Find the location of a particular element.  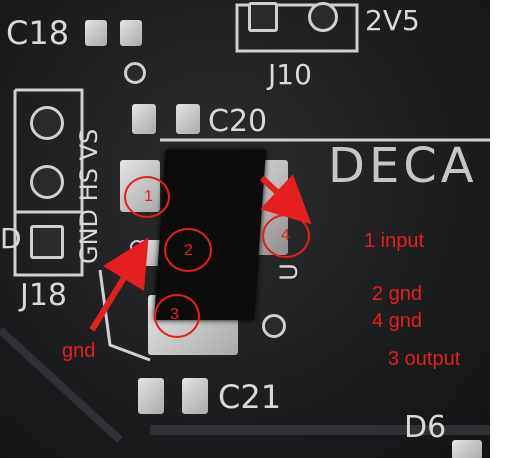

annotation-pin3: 3 output is located at coordinates (424, 359).